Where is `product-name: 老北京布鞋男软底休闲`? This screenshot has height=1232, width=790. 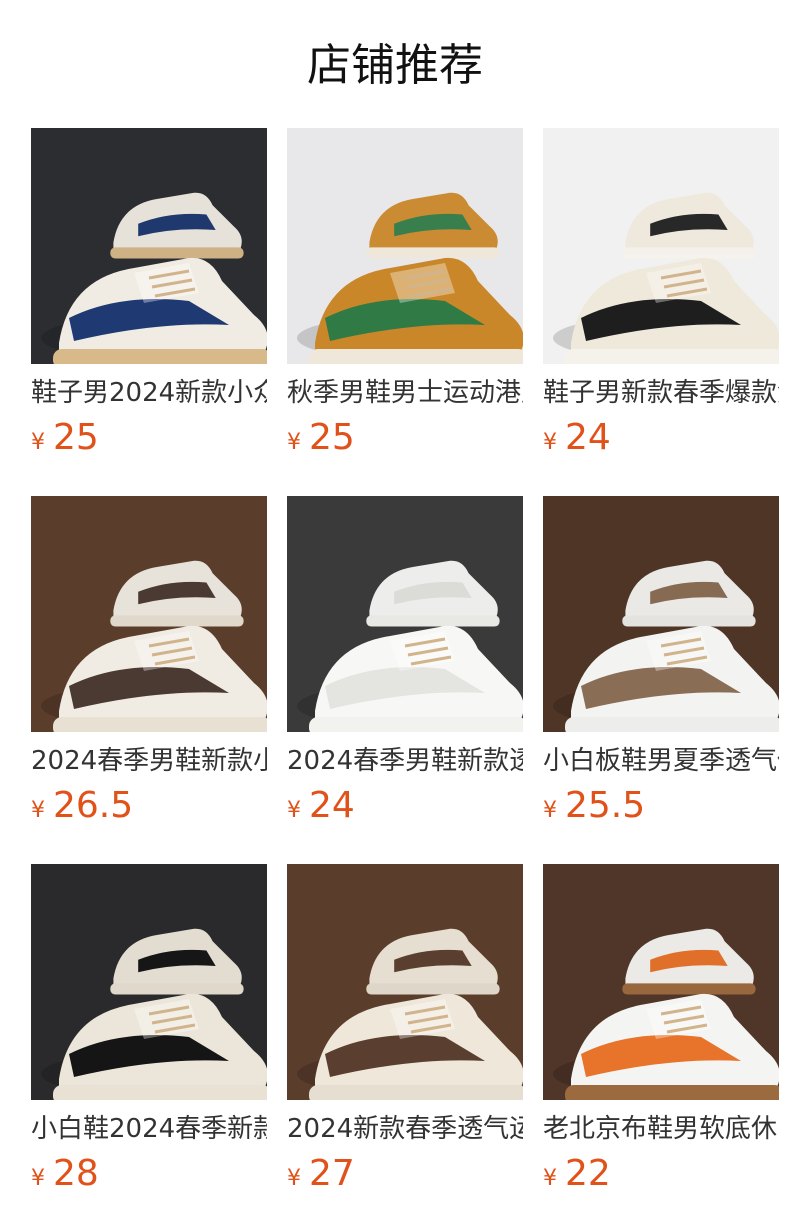 product-name: 老北京布鞋男软底休闲 is located at coordinates (661, 1129).